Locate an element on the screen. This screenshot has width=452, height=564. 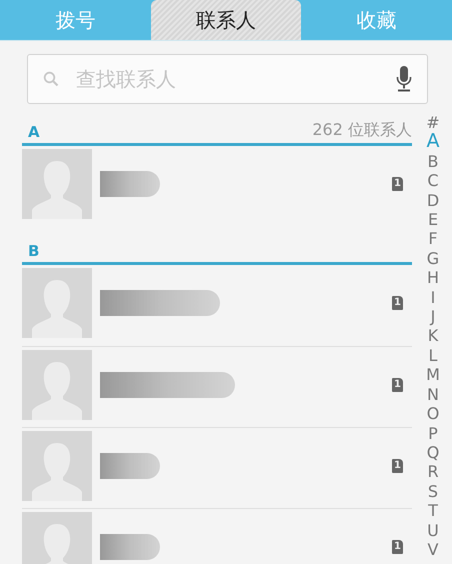
index-letter: A is located at coordinates (433, 142).